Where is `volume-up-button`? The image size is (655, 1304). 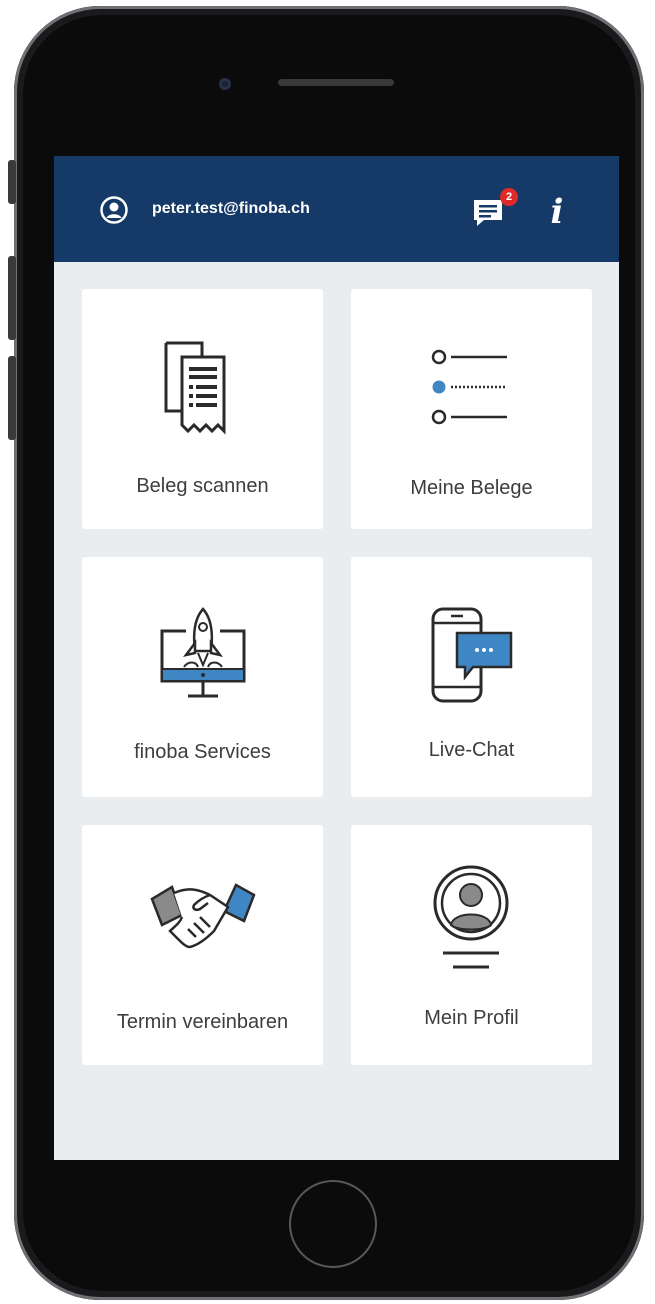 volume-up-button is located at coordinates (12, 298).